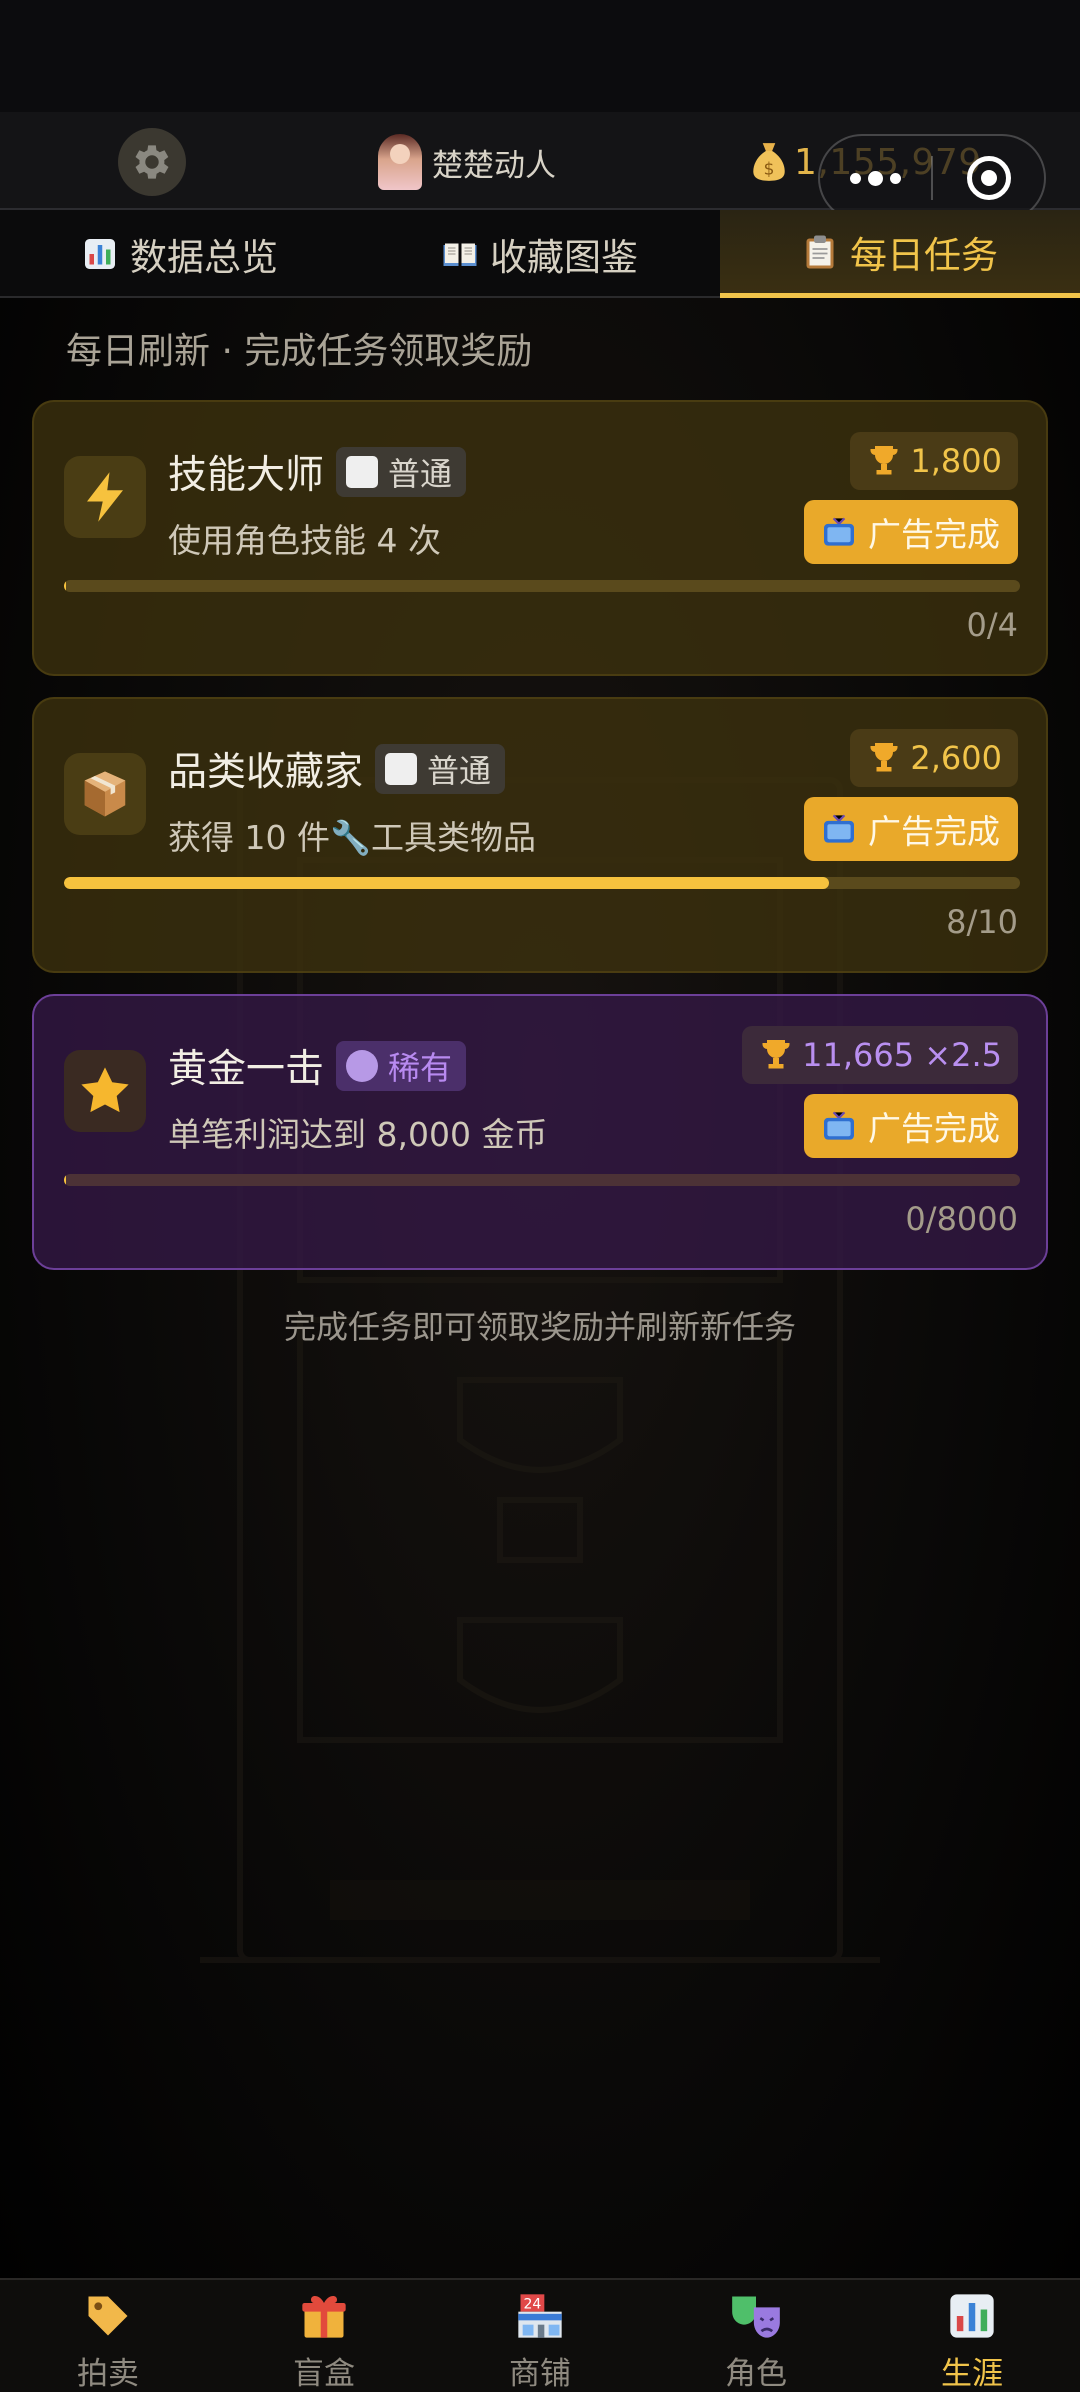 This screenshot has height=2392, width=1080. What do you see at coordinates (992, 625) in the screenshot?
I see `progress-text: 0/4` at bounding box center [992, 625].